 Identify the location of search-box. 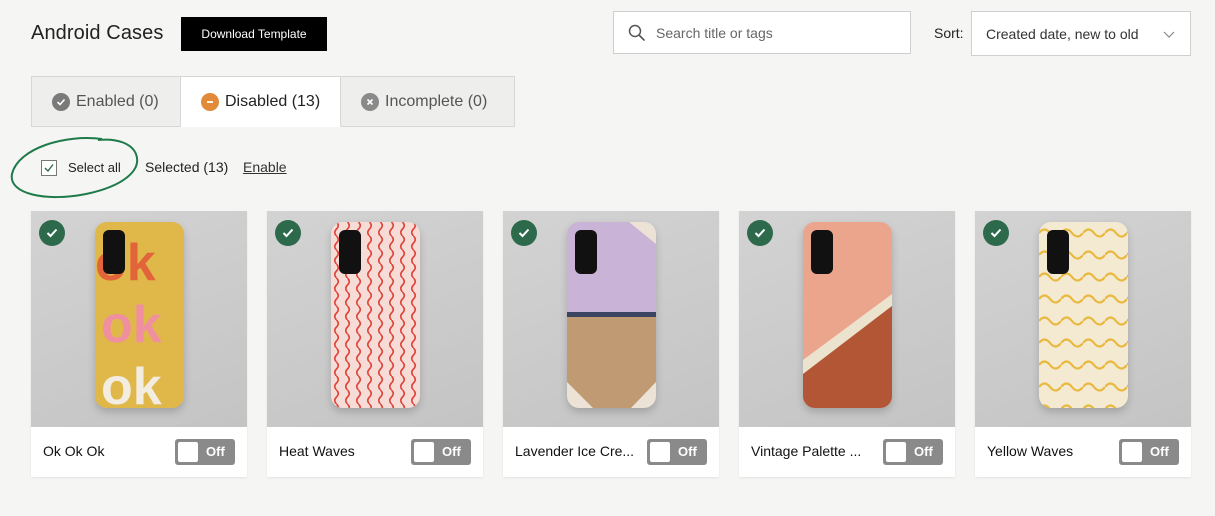
(762, 32).